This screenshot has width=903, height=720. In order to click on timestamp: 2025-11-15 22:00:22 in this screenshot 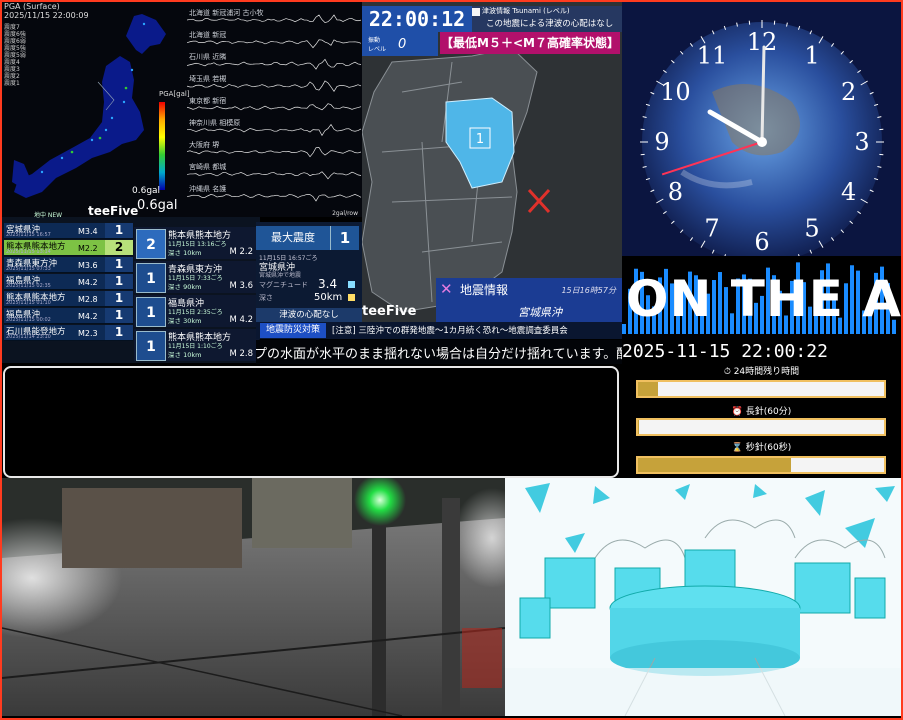, I will do `click(725, 351)`.